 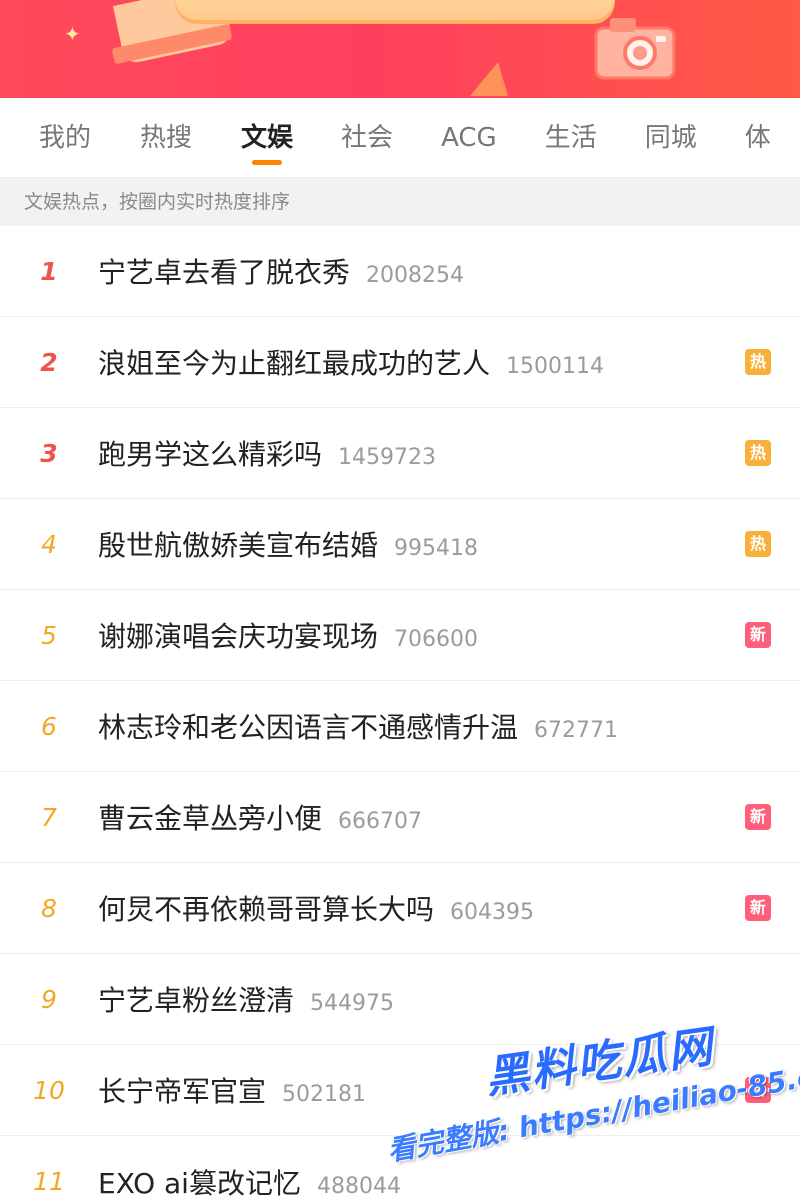 What do you see at coordinates (400, 999) in the screenshot?
I see `list-item: 9 宁艺卓粉丝澄清 544975` at bounding box center [400, 999].